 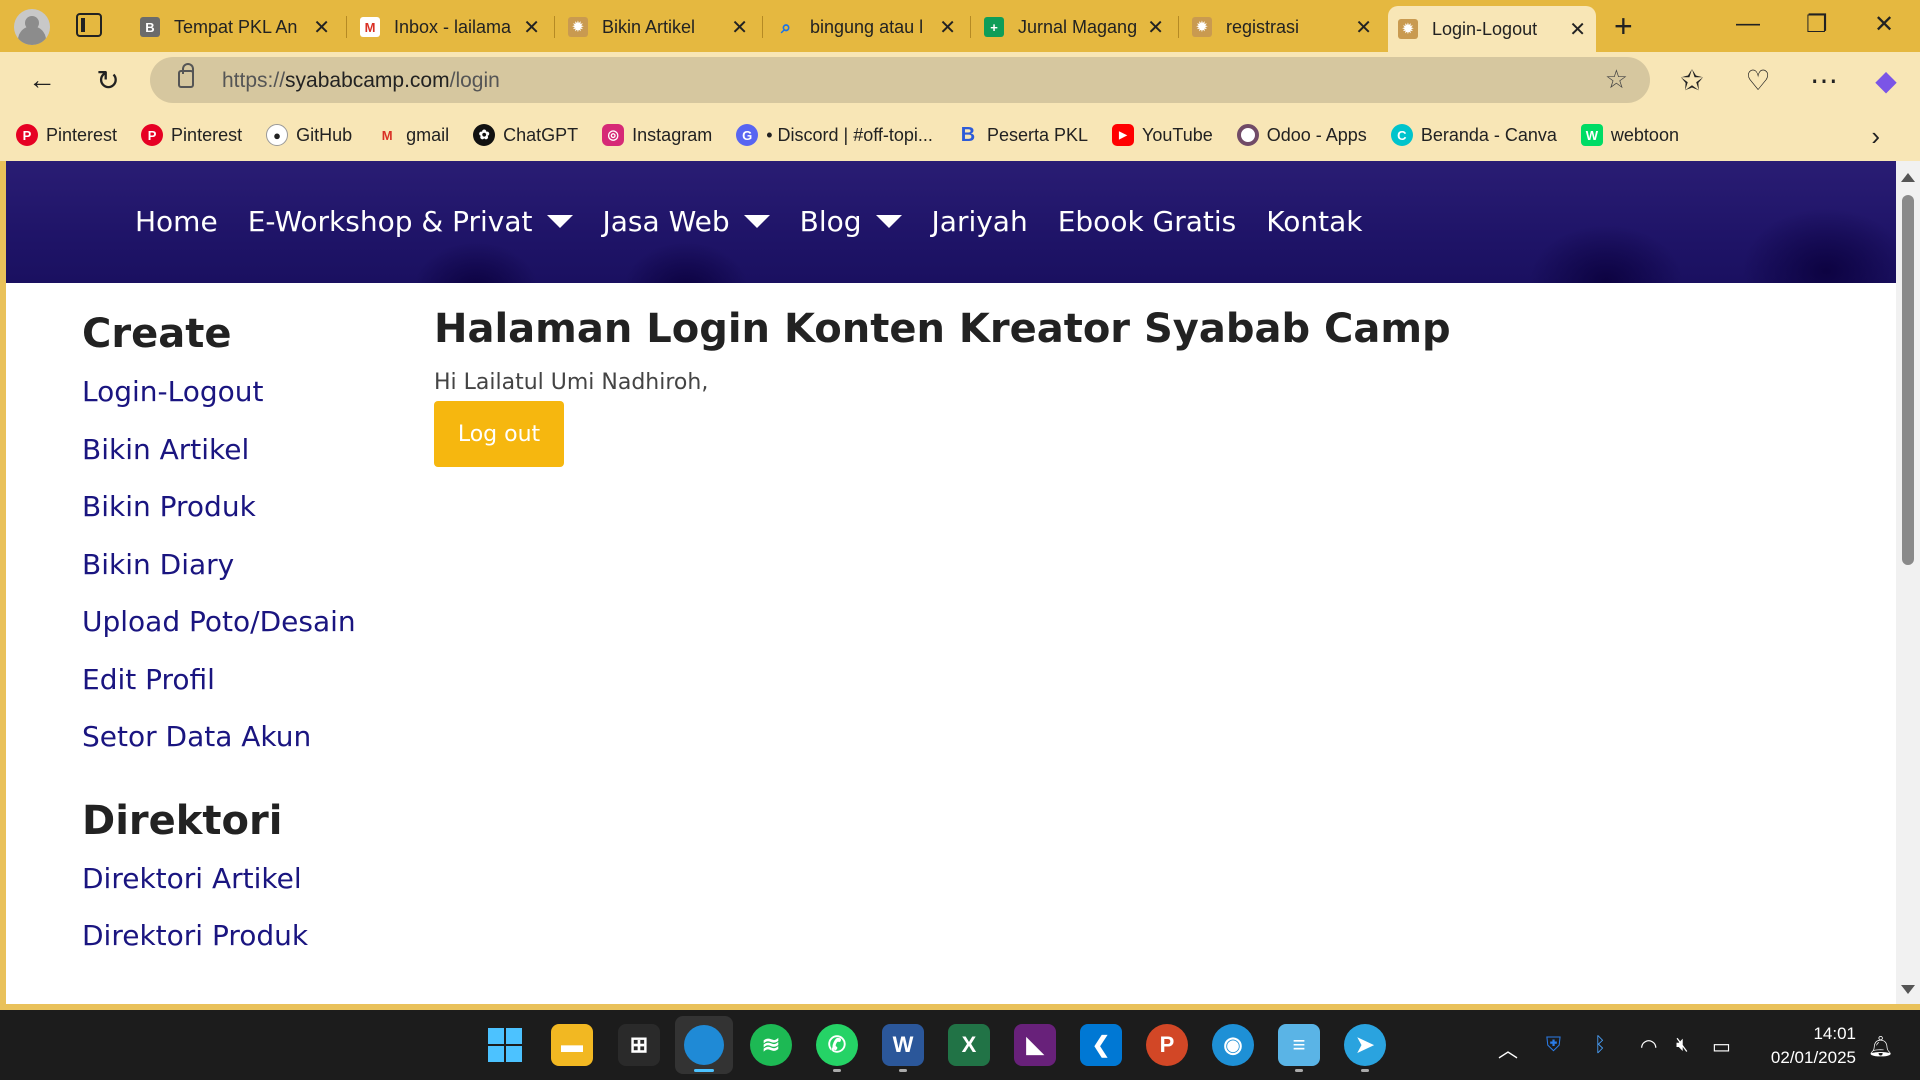 What do you see at coordinates (1824, 80) in the screenshot?
I see `more-options-icon: ⋯` at bounding box center [1824, 80].